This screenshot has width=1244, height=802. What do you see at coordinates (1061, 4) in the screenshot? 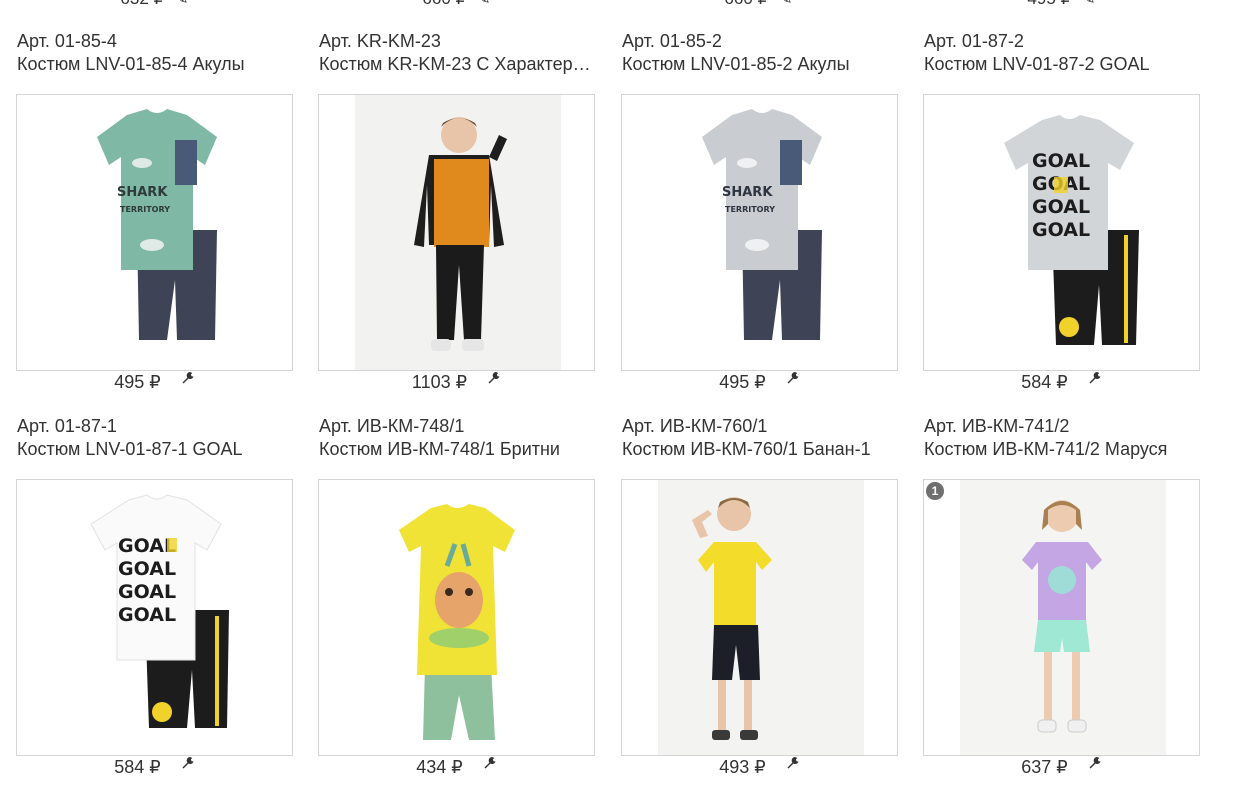
I see `previous-price: 495 ₽✎` at bounding box center [1061, 4].